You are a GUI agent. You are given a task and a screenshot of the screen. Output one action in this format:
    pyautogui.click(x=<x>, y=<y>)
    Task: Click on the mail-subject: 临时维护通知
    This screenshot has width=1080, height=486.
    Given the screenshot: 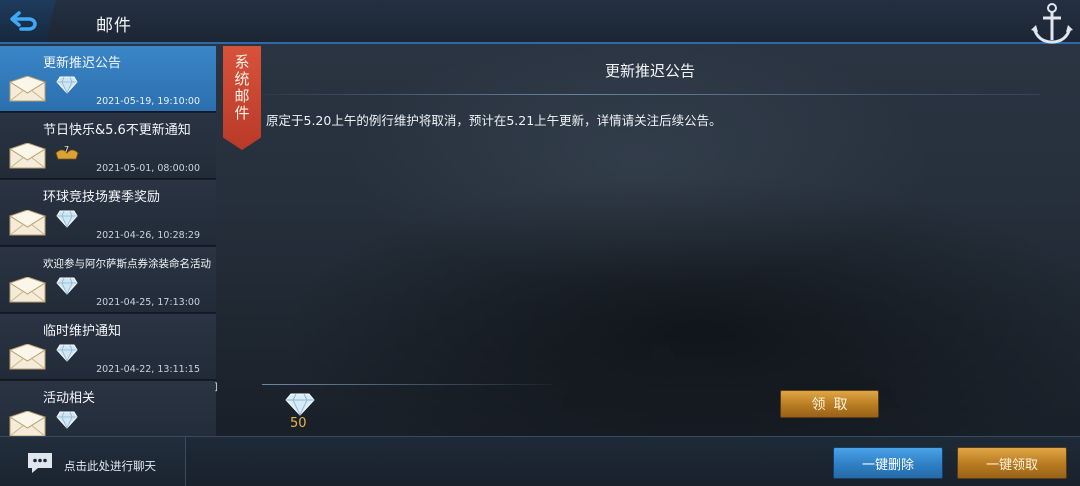 What is the action you would take?
    pyautogui.click(x=82, y=331)
    